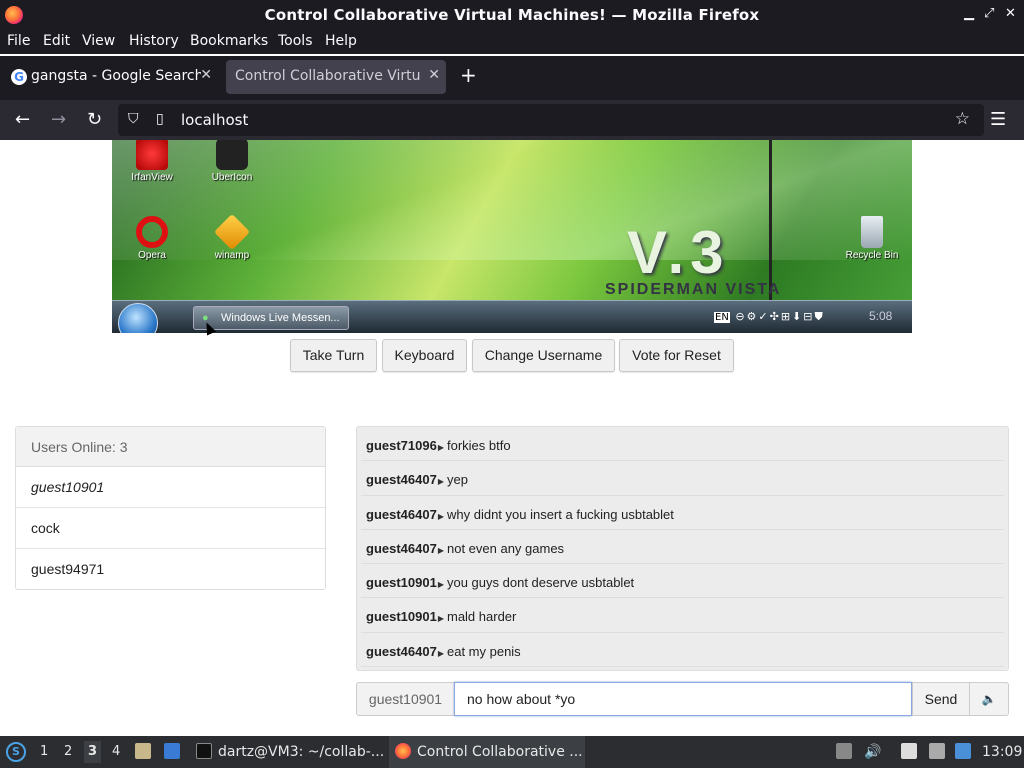  Describe the element at coordinates (963, 751) in the screenshot. I see `network-icon` at that location.